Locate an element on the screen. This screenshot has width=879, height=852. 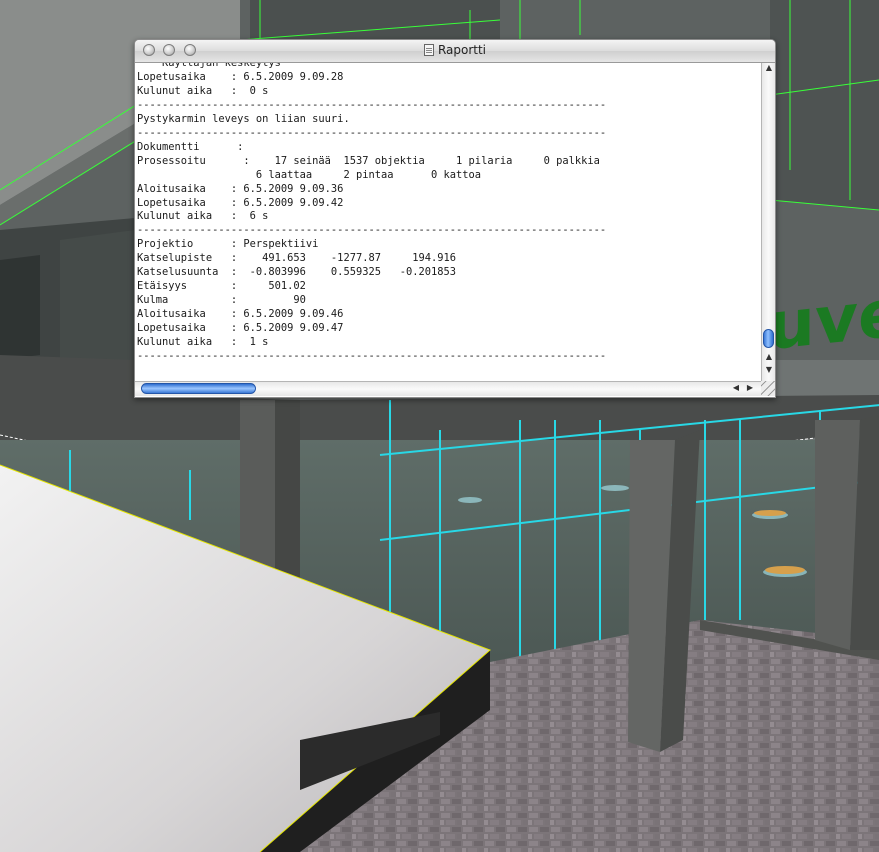
report-line: Katselupiste : 491.653 -1277.87 194.916 is located at coordinates (297, 258).